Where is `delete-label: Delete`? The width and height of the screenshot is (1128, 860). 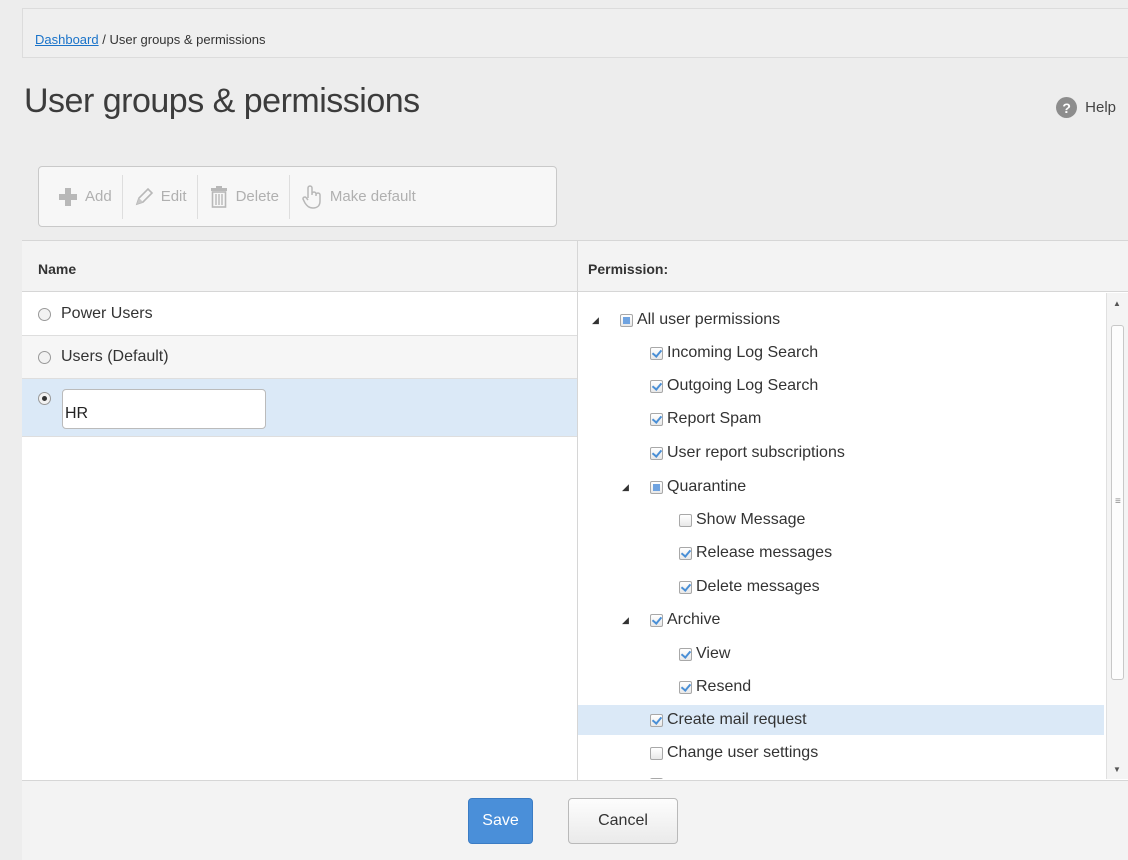 delete-label: Delete is located at coordinates (257, 196).